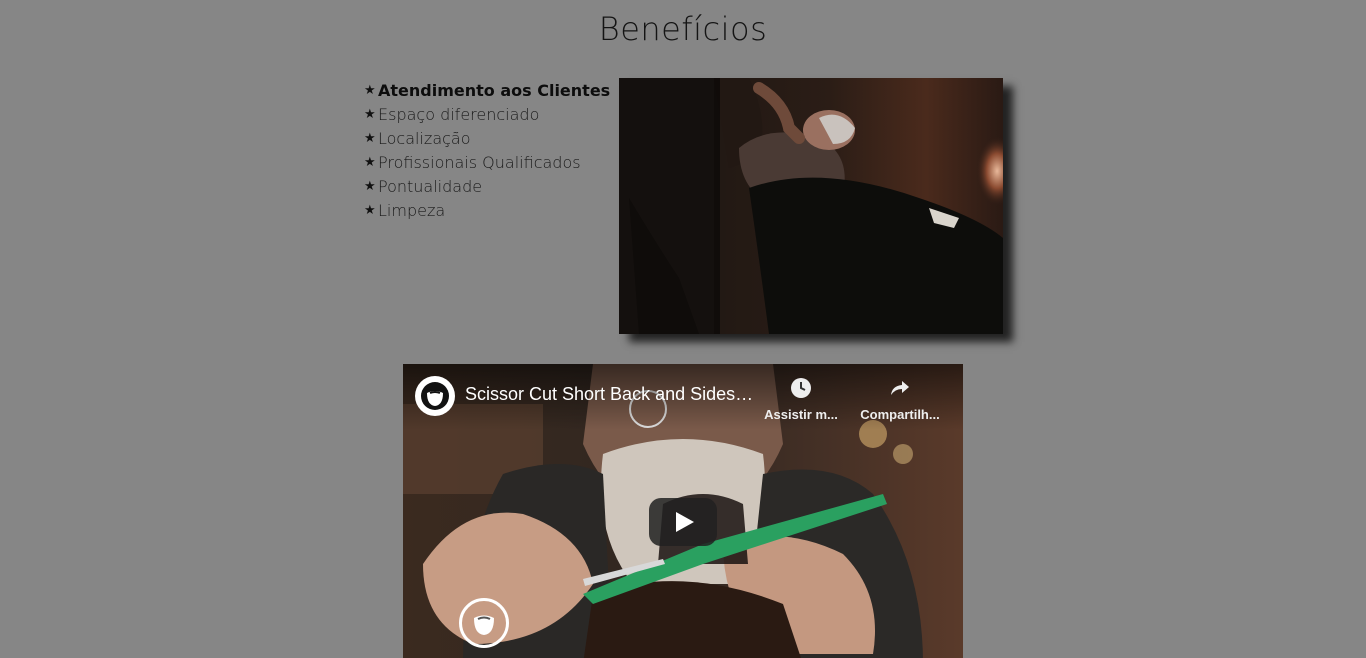 The height and width of the screenshot is (658, 1366). Describe the element at coordinates (487, 210) in the screenshot. I see `benefit-item: ★ Limpeza` at that location.